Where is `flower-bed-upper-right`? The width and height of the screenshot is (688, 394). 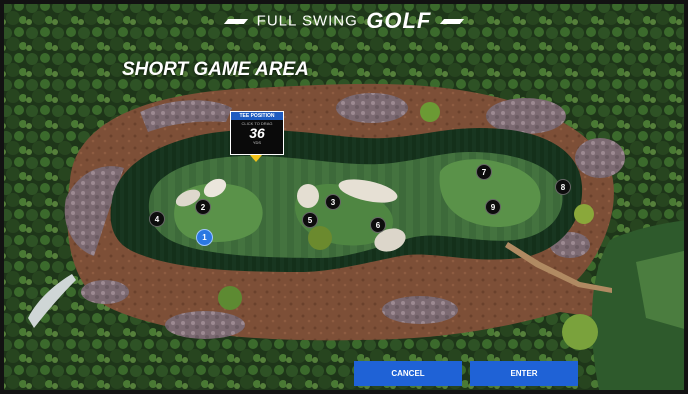
flower-bed-upper-right is located at coordinates (526, 116).